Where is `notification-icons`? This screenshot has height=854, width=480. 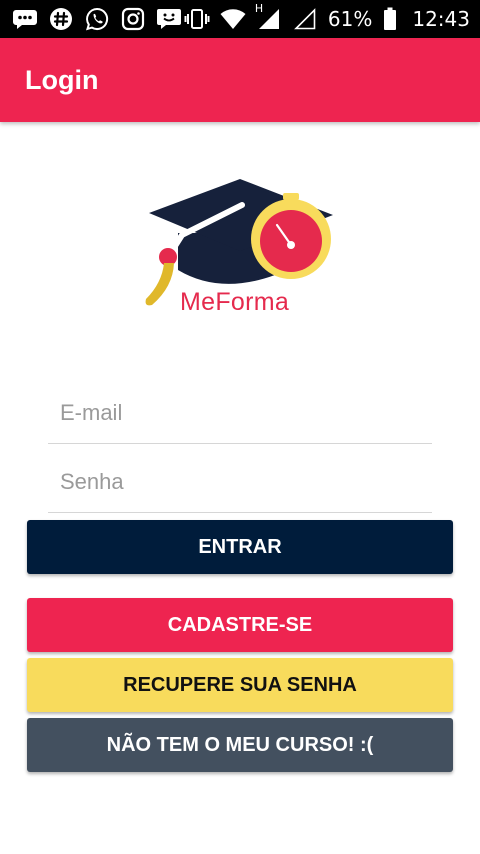 notification-icons is located at coordinates (97, 19).